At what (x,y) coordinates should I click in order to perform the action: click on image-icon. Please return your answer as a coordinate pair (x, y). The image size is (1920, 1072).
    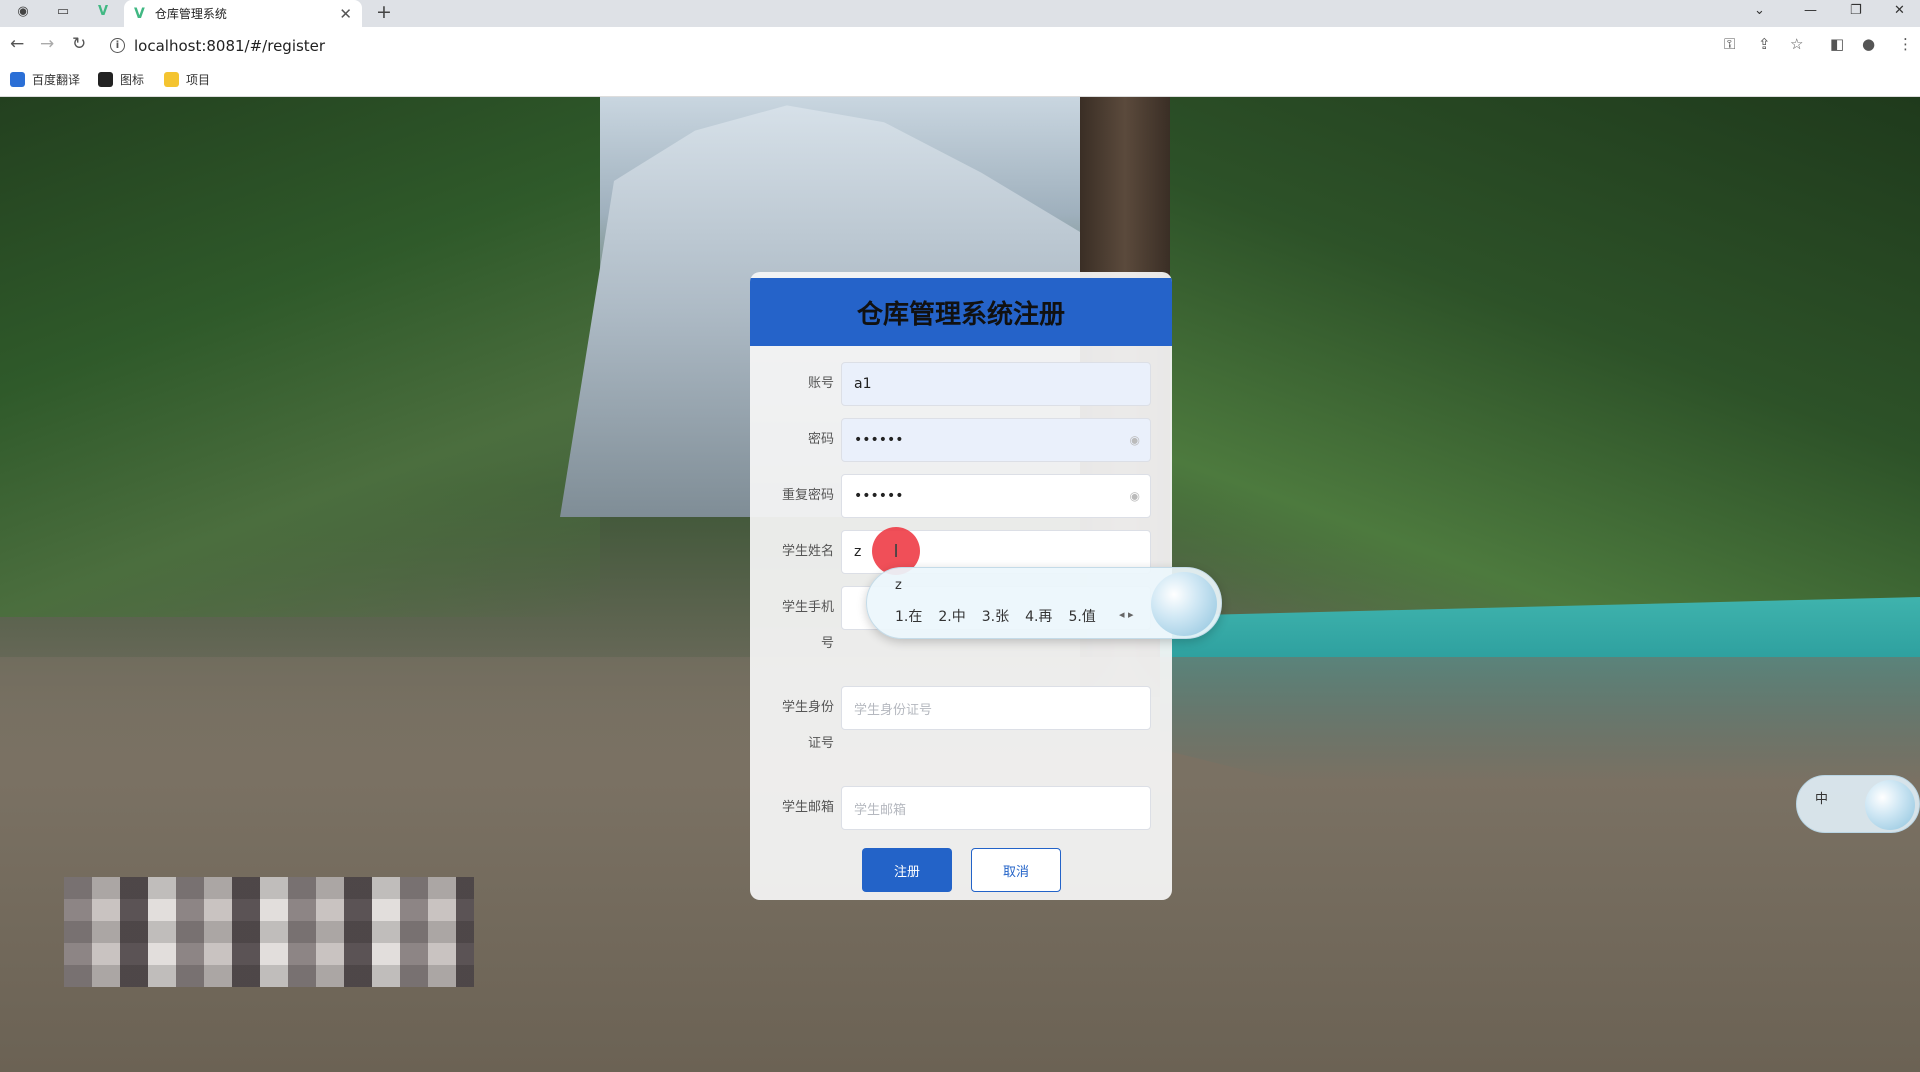
    Looking at the image, I should click on (105, 79).